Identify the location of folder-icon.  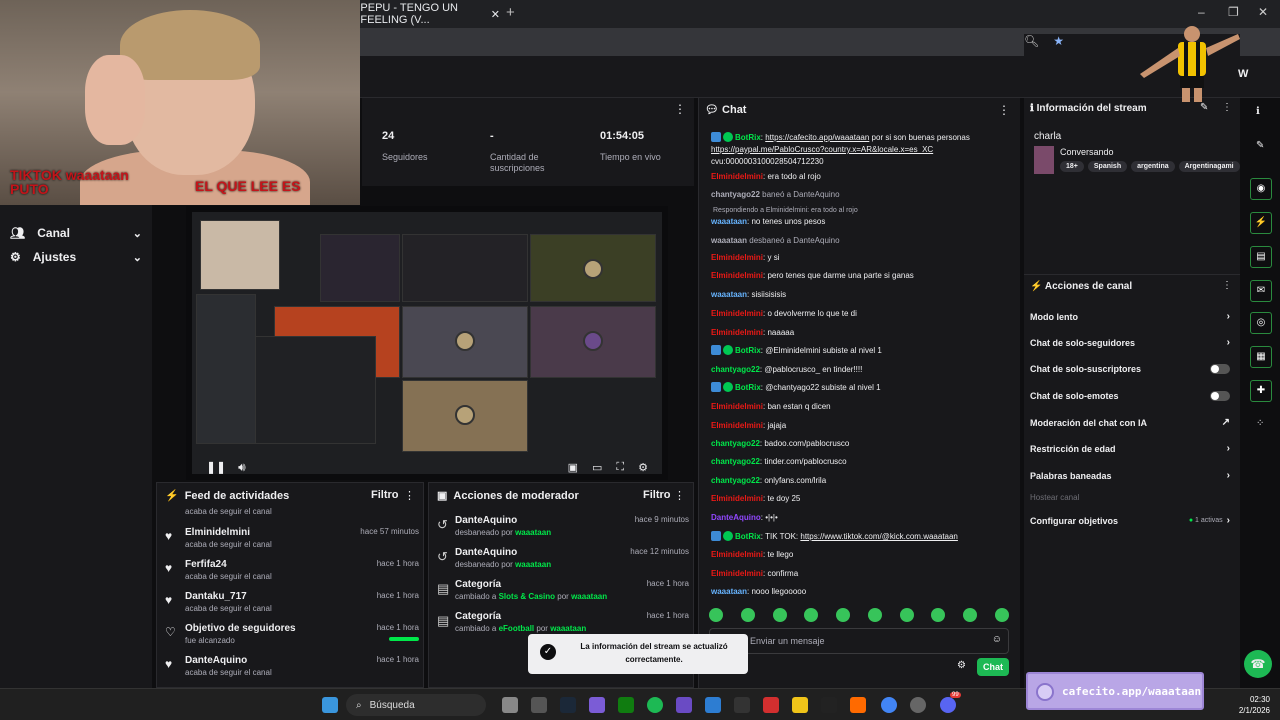
(800, 705).